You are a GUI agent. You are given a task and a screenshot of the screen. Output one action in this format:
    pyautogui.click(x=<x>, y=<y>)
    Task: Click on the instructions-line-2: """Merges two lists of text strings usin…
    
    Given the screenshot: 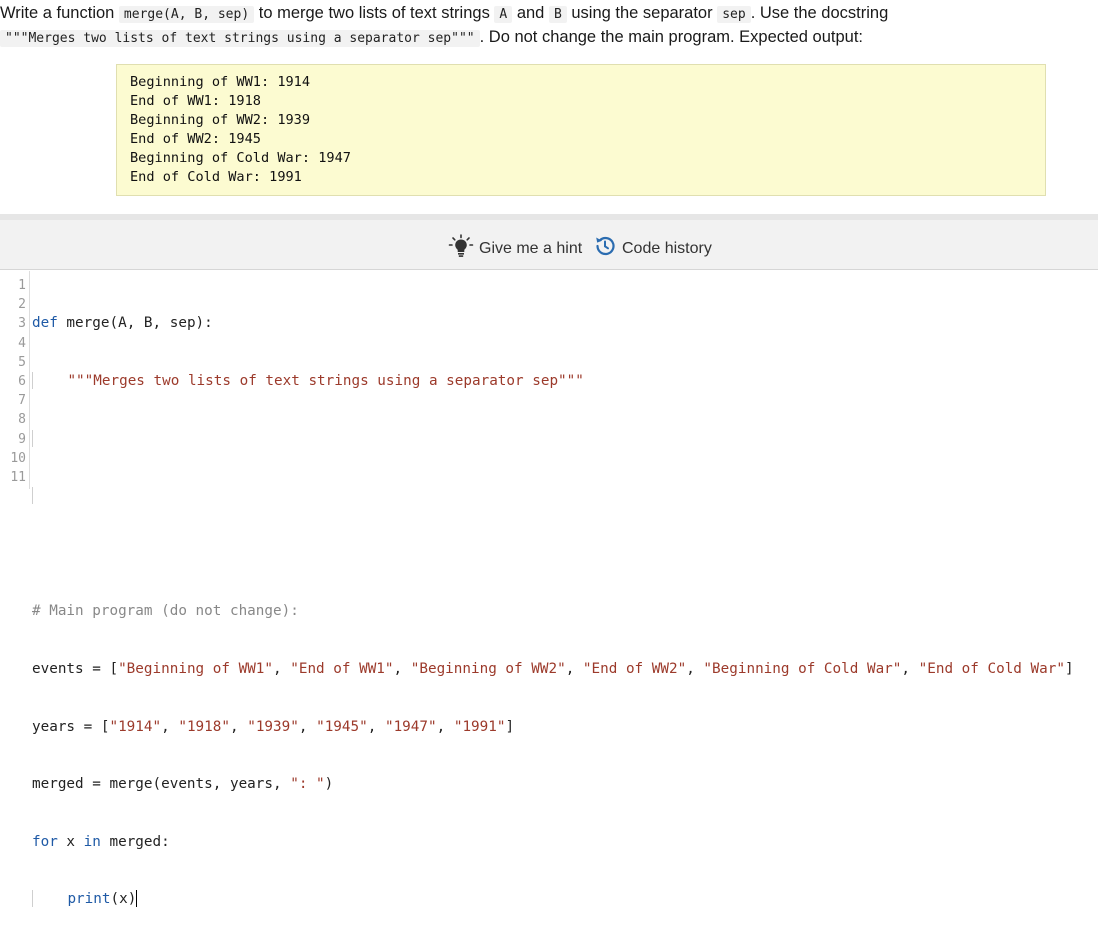 What is the action you would take?
    pyautogui.click(x=549, y=38)
    